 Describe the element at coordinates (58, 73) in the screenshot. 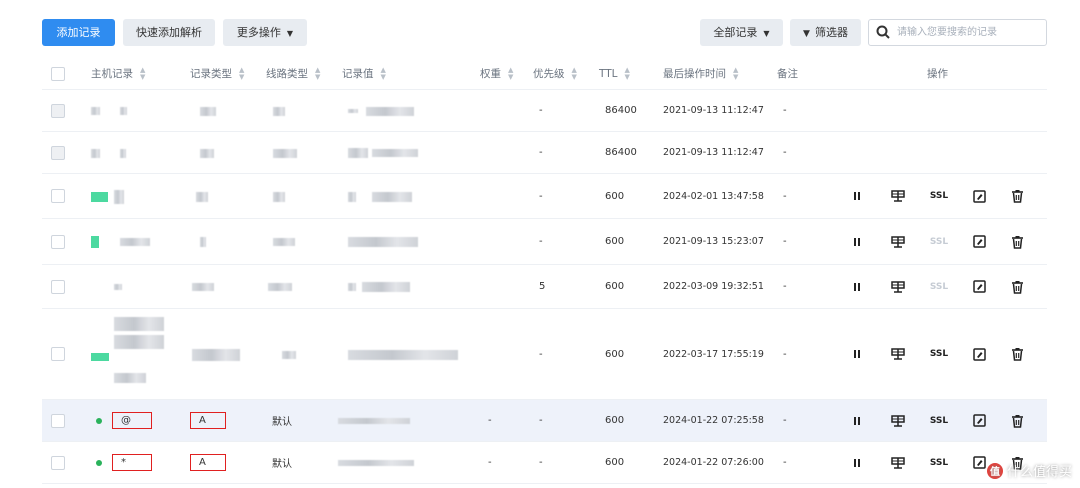

I see `select-all-checkbox` at that location.